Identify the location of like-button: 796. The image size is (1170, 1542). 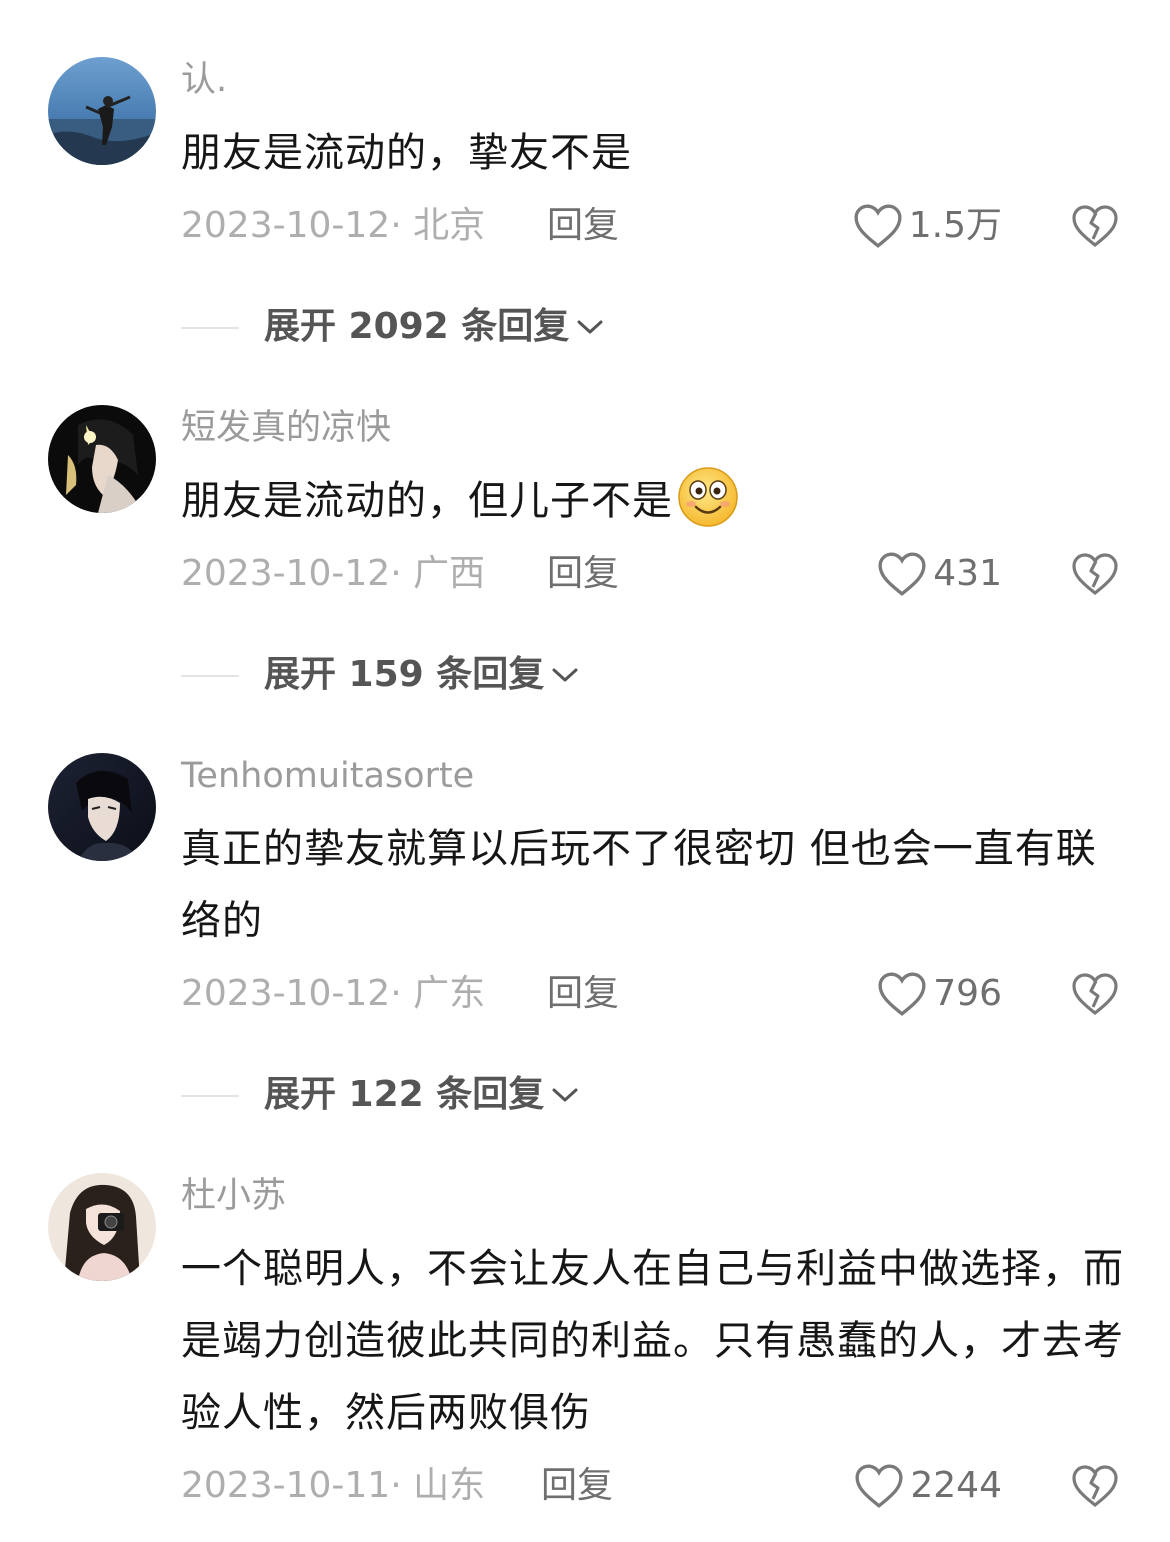
(939, 994).